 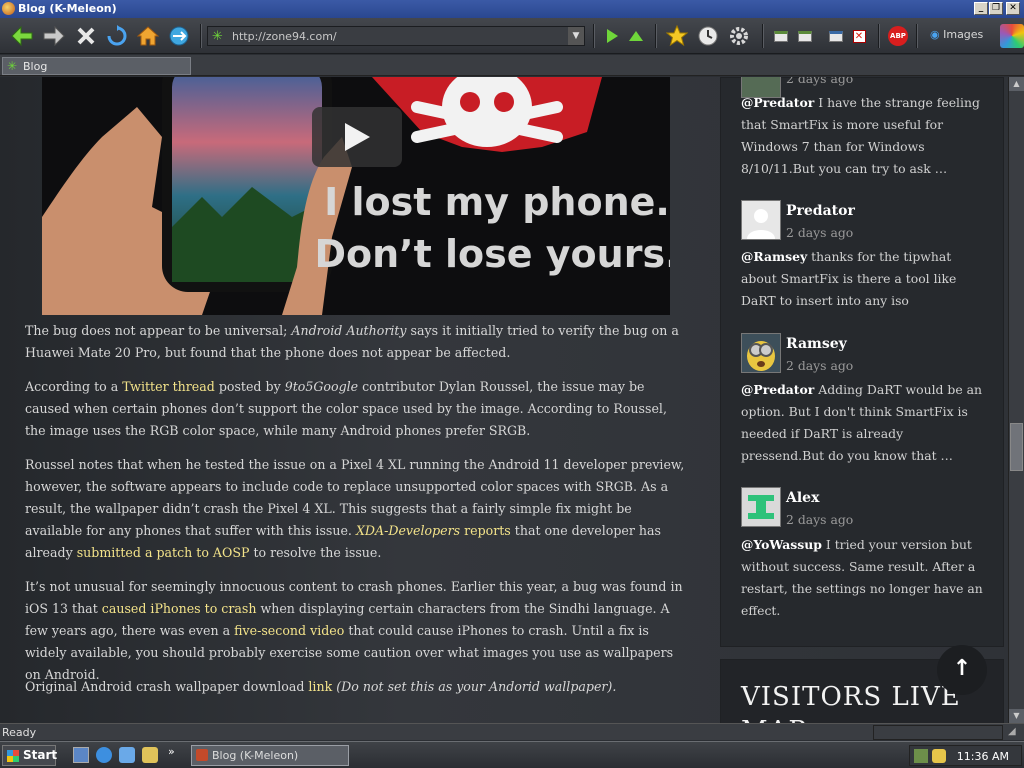 I want to click on window-right-icon, so click(x=805, y=36).